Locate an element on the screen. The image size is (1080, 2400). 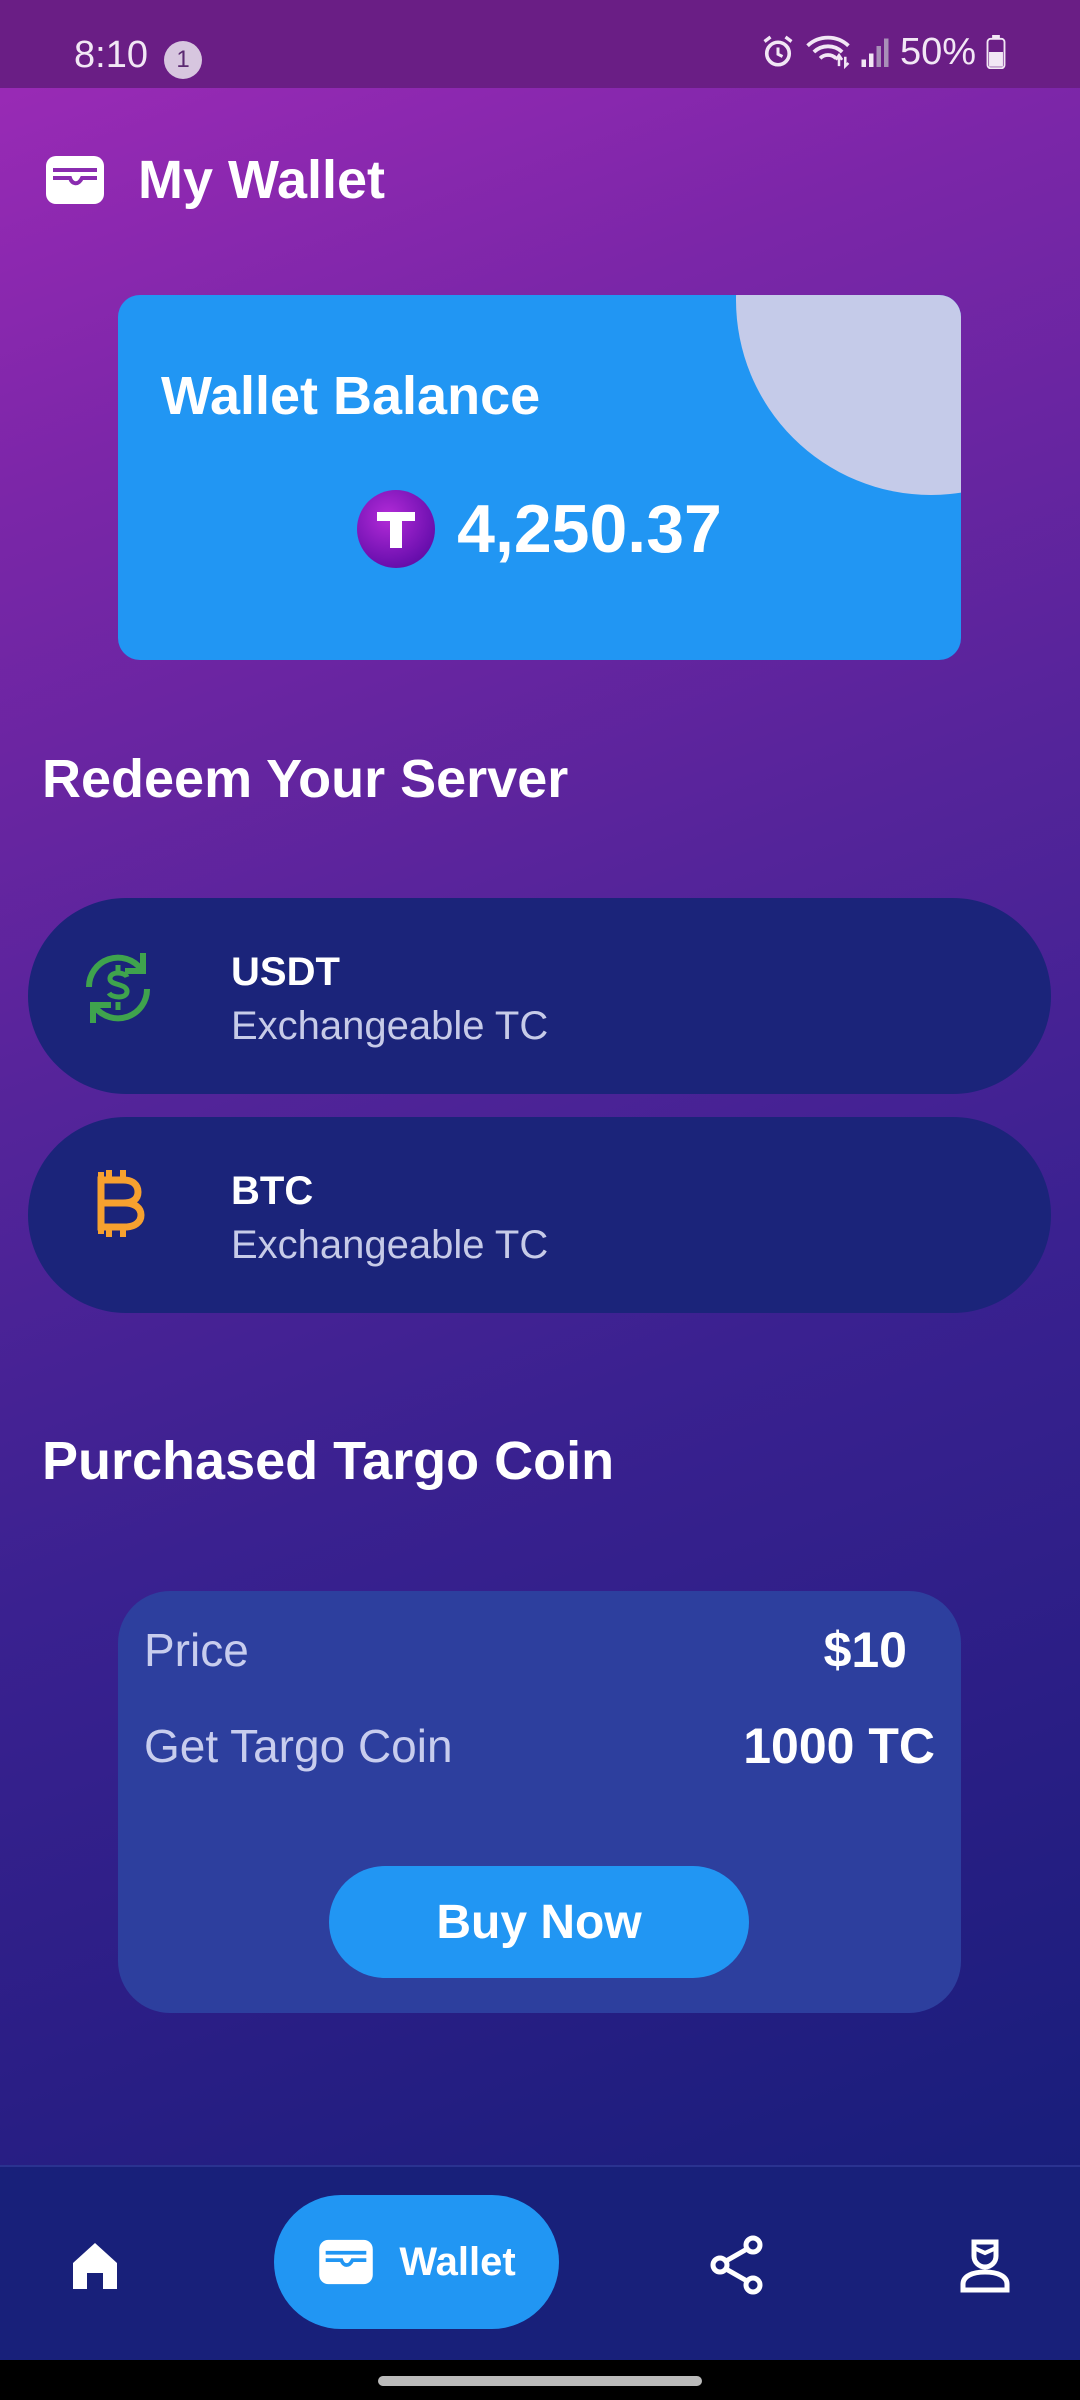
status-icons: 50% is located at coordinates (883, 52).